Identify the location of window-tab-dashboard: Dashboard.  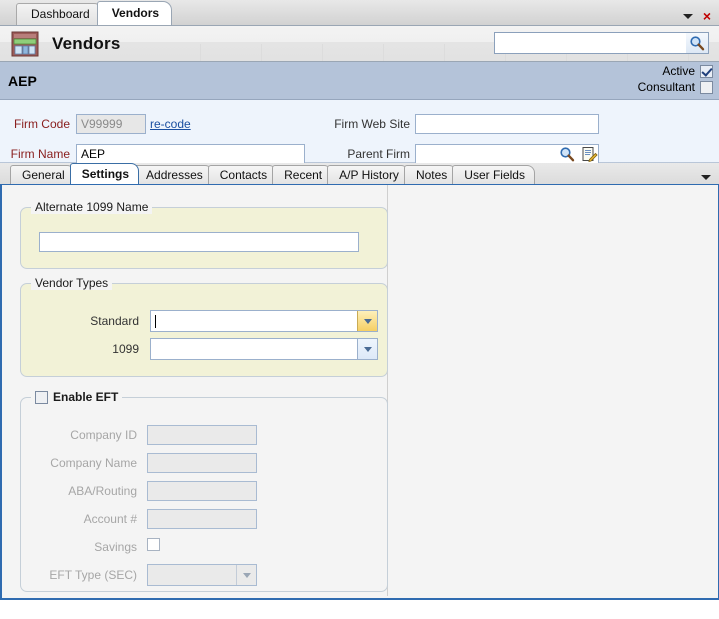
(59, 14).